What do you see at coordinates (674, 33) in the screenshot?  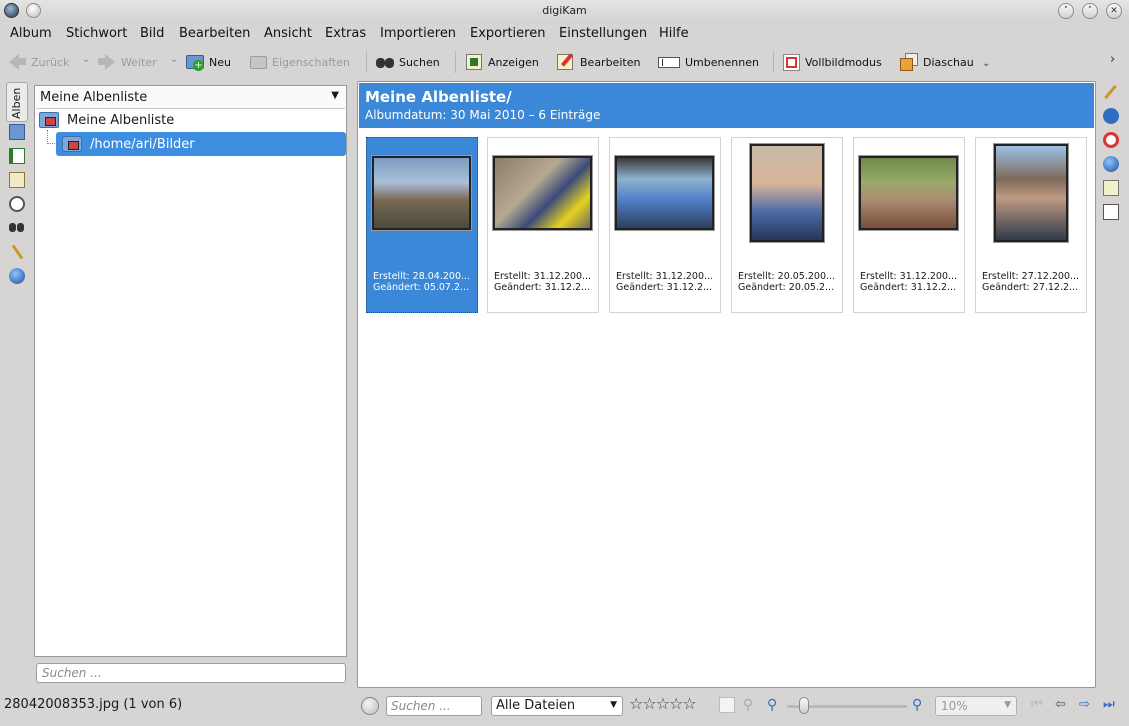 I see `menu-hilfe: Hilfe` at bounding box center [674, 33].